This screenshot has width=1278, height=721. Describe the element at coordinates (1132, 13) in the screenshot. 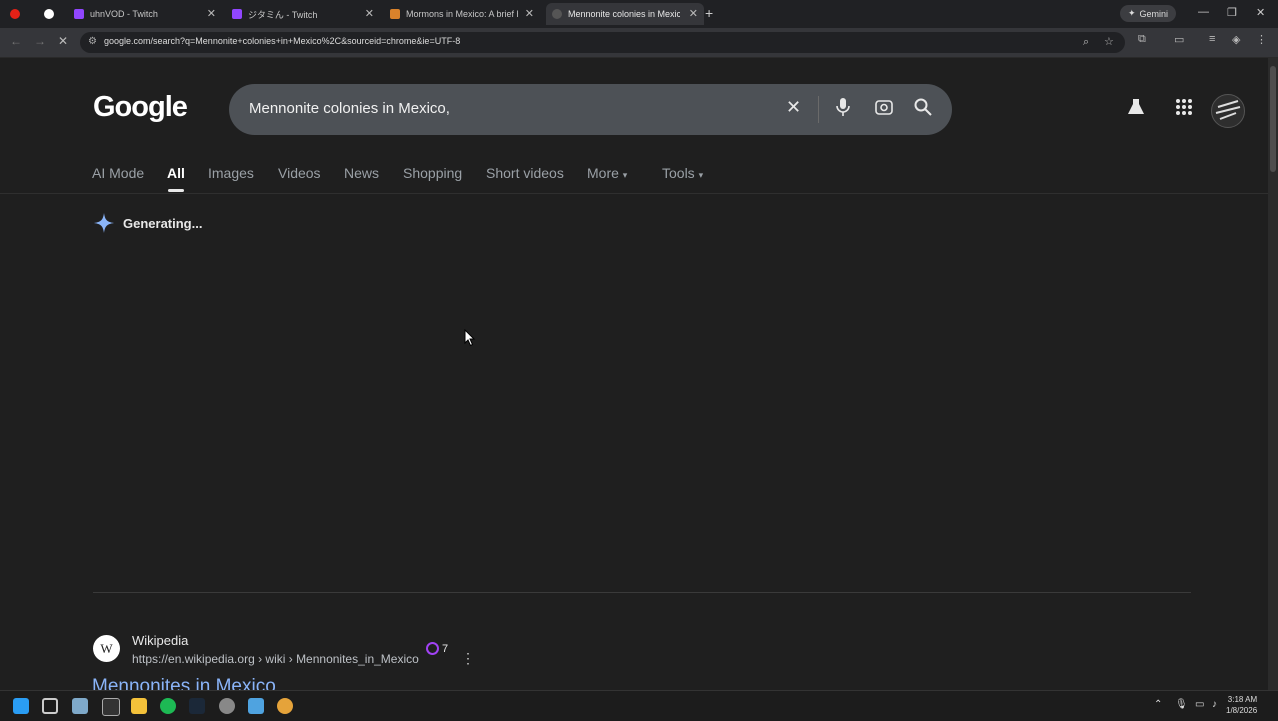

I see `sparkle-icon: ✦` at that location.